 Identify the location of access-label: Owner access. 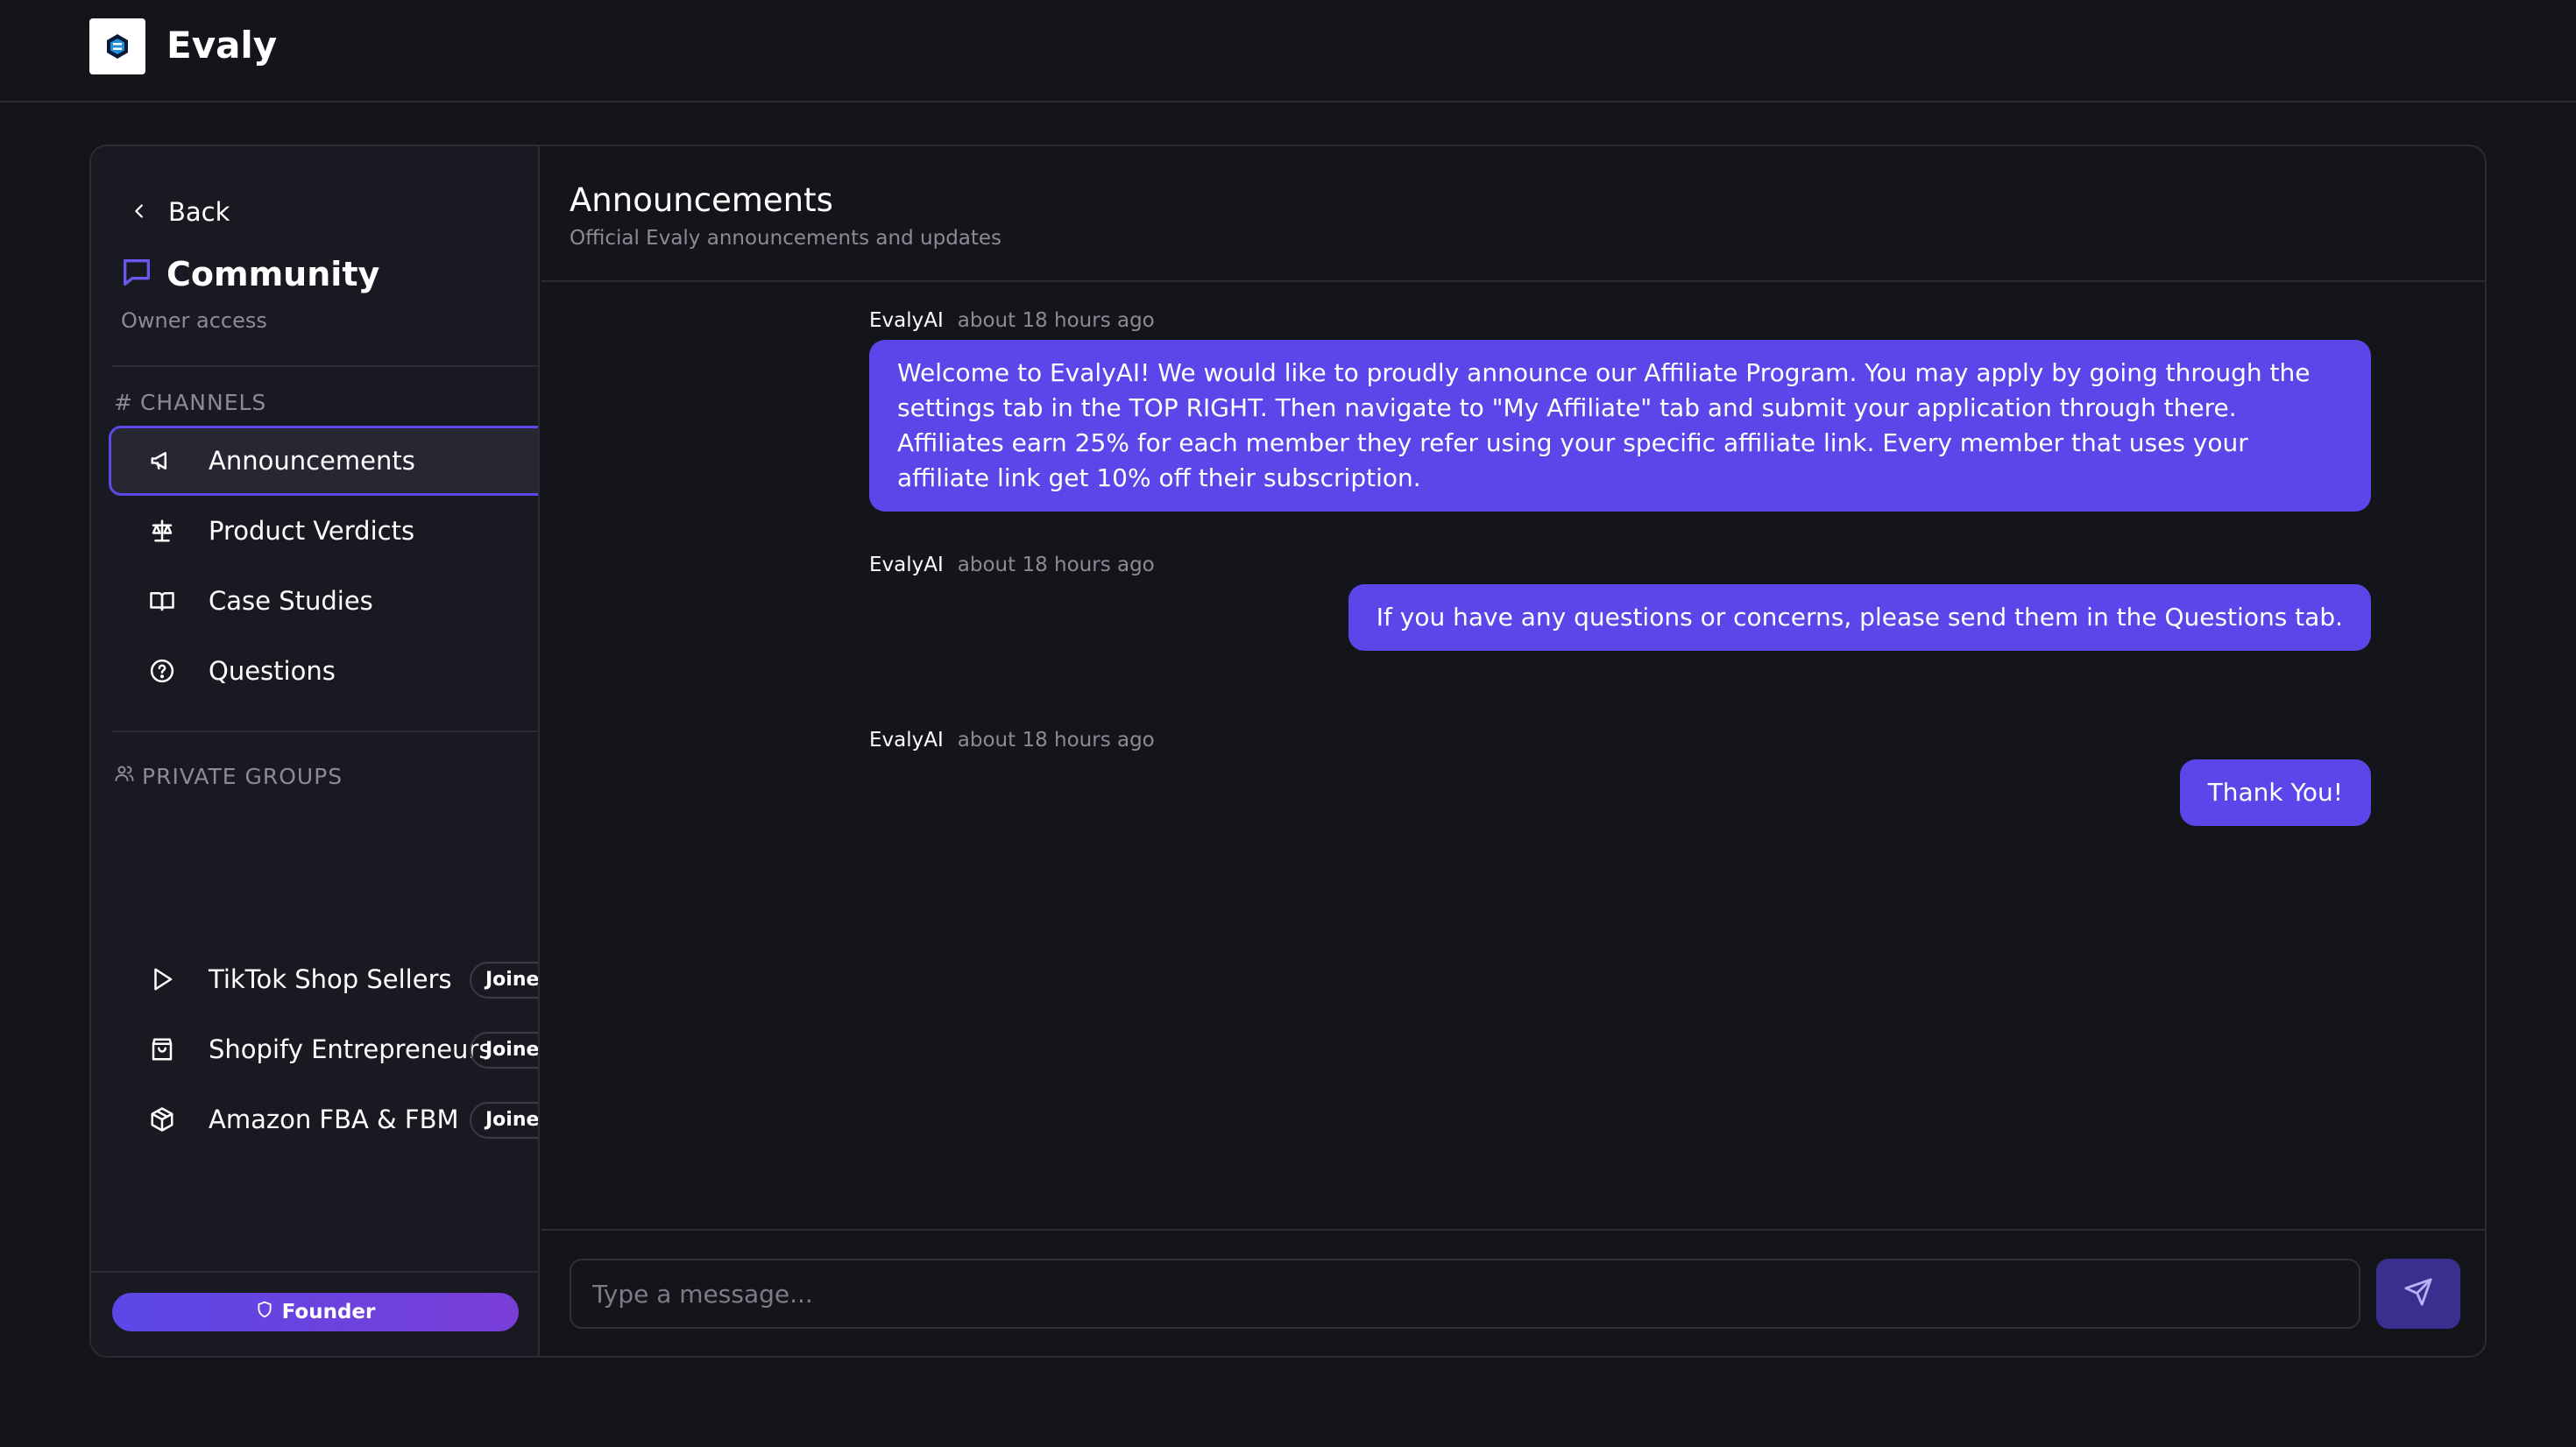
(194, 320).